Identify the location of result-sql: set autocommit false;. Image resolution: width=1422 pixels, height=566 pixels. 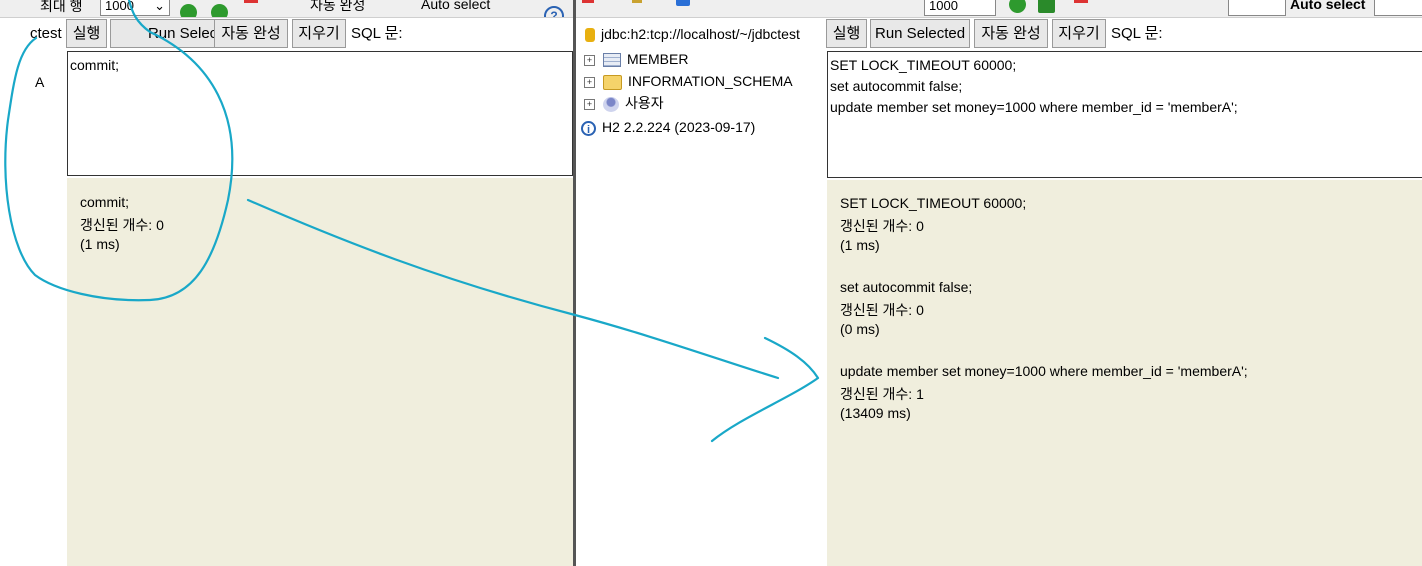
(906, 287).